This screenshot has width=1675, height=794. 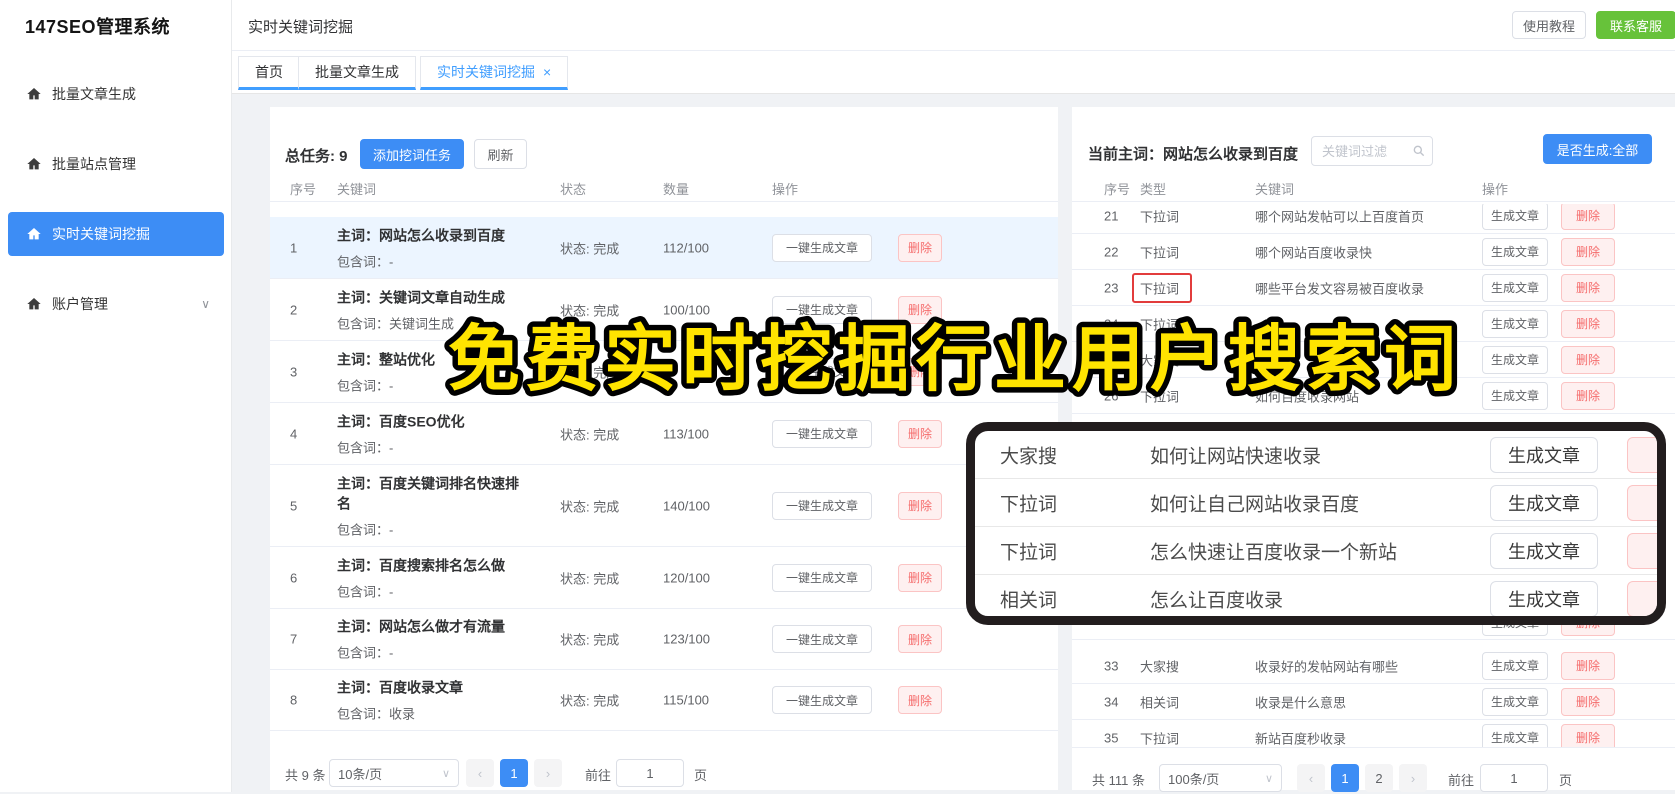 What do you see at coordinates (500, 154) in the screenshot?
I see `refresh-button: 刷新` at bounding box center [500, 154].